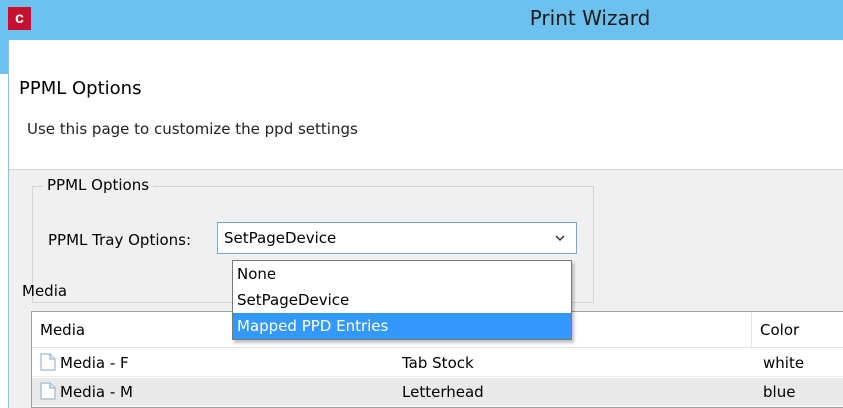  I want to click on column-header-color: Color, so click(797, 330).